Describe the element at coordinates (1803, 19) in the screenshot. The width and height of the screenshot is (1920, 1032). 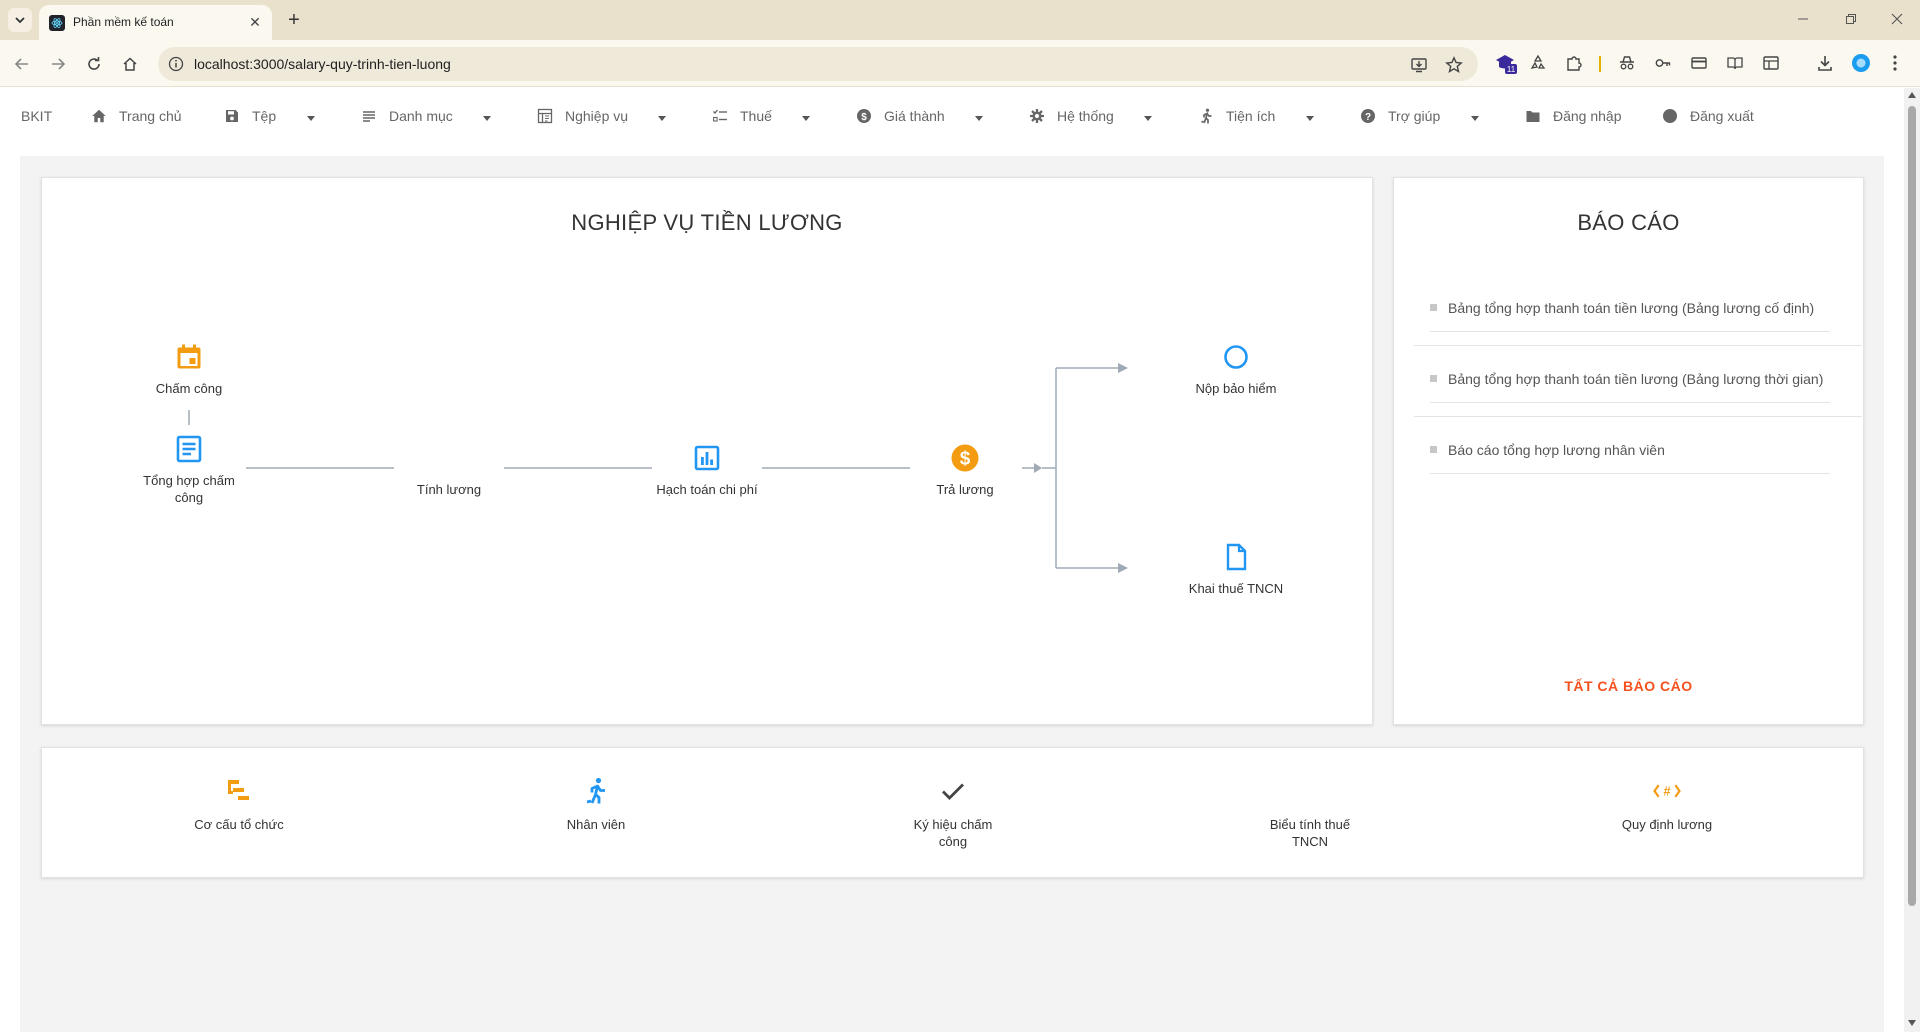
I see `minimize-button` at that location.